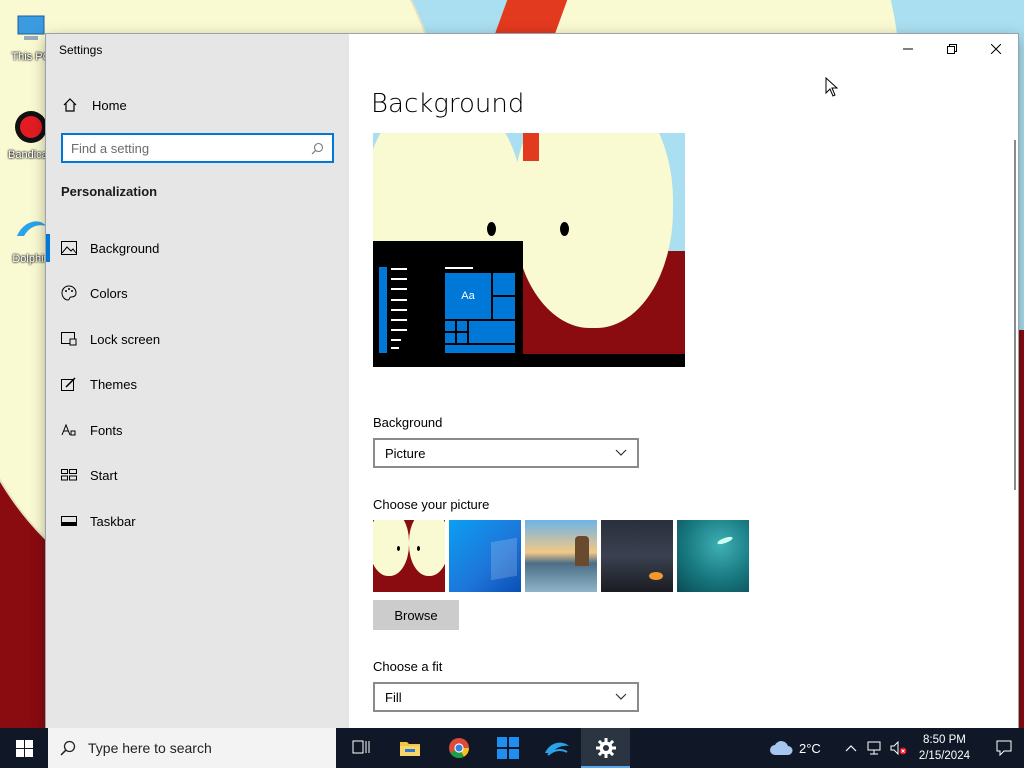  Describe the element at coordinates (448, 104) in the screenshot. I see `page-title: Background` at that location.